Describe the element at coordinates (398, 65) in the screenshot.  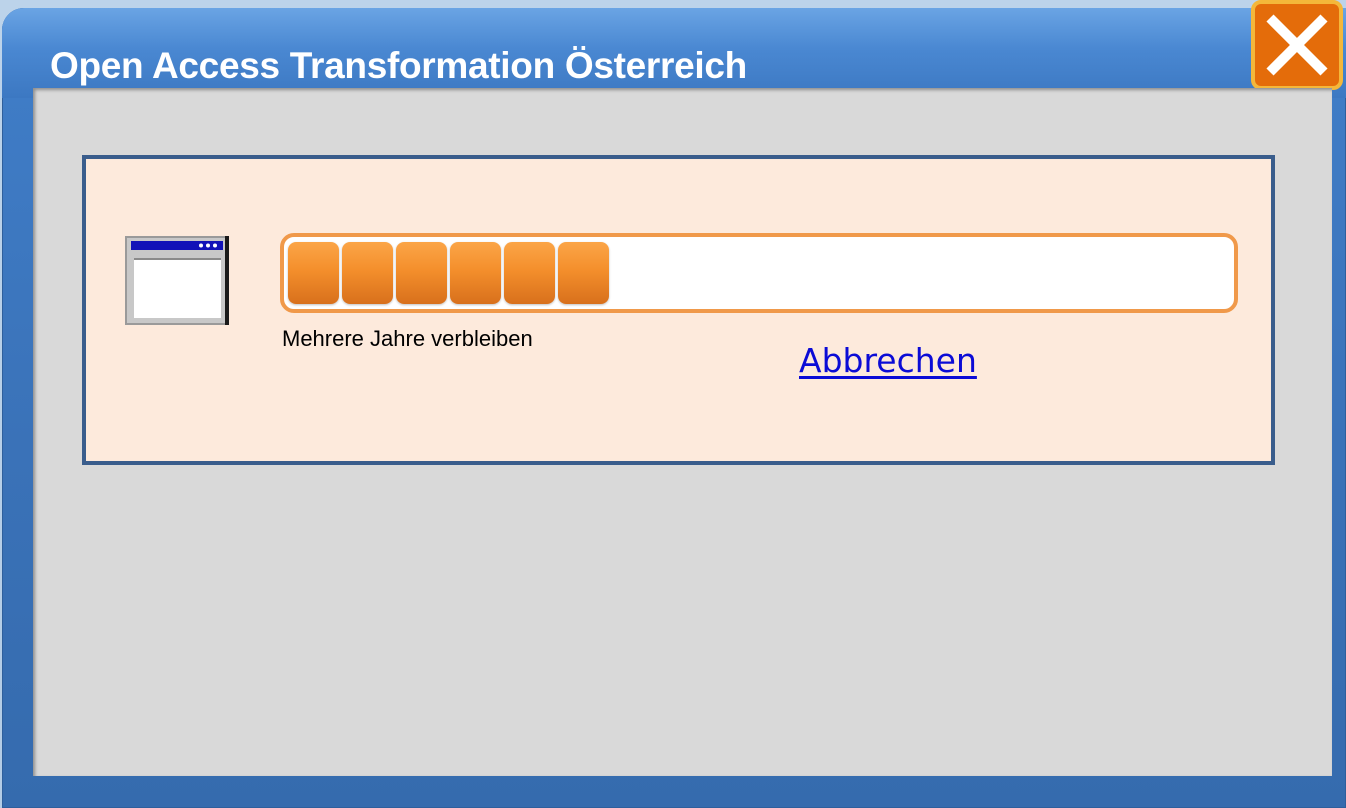
I see `window-title: Open Access Transformation Österreich` at that location.